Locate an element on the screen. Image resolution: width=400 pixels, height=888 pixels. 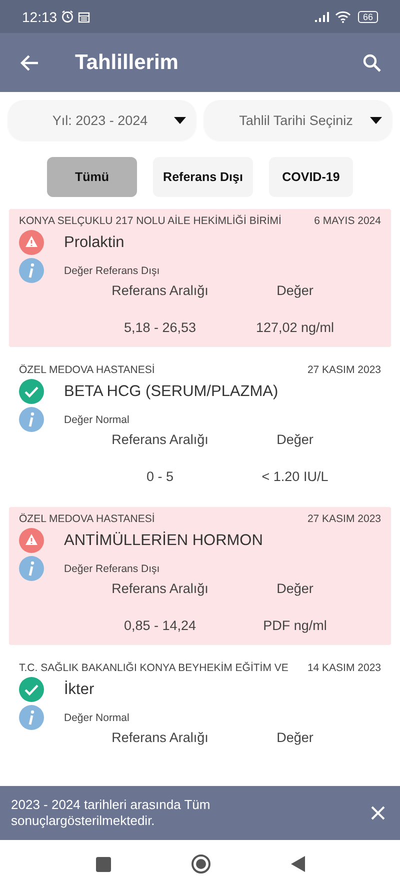
battery-indicator: 66 is located at coordinates (368, 16).